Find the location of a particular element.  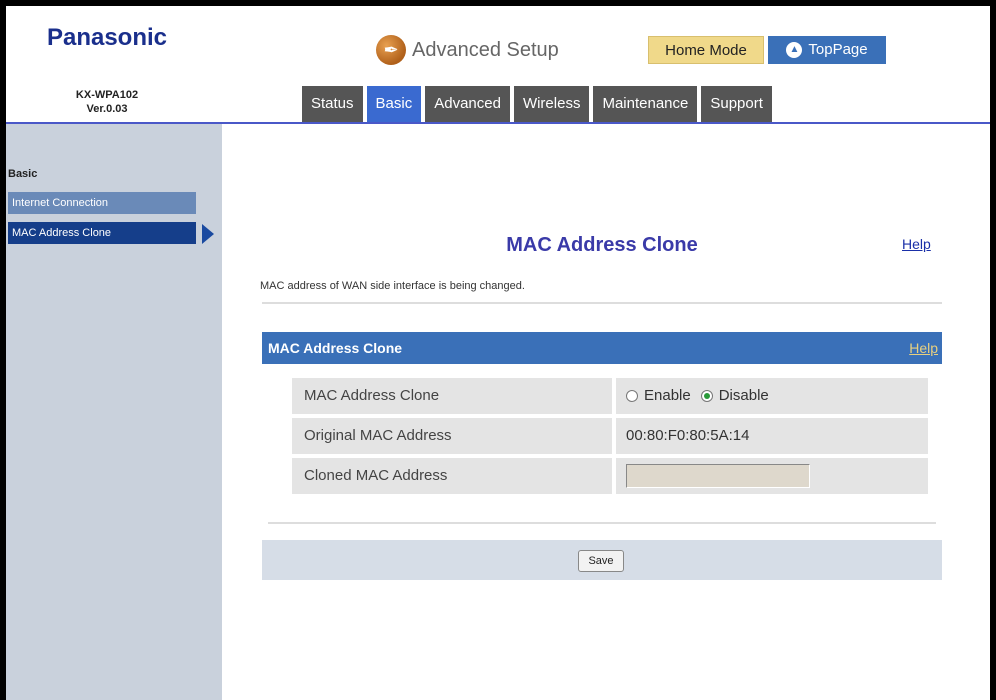

cloned-mac-cell is located at coordinates (772, 476).